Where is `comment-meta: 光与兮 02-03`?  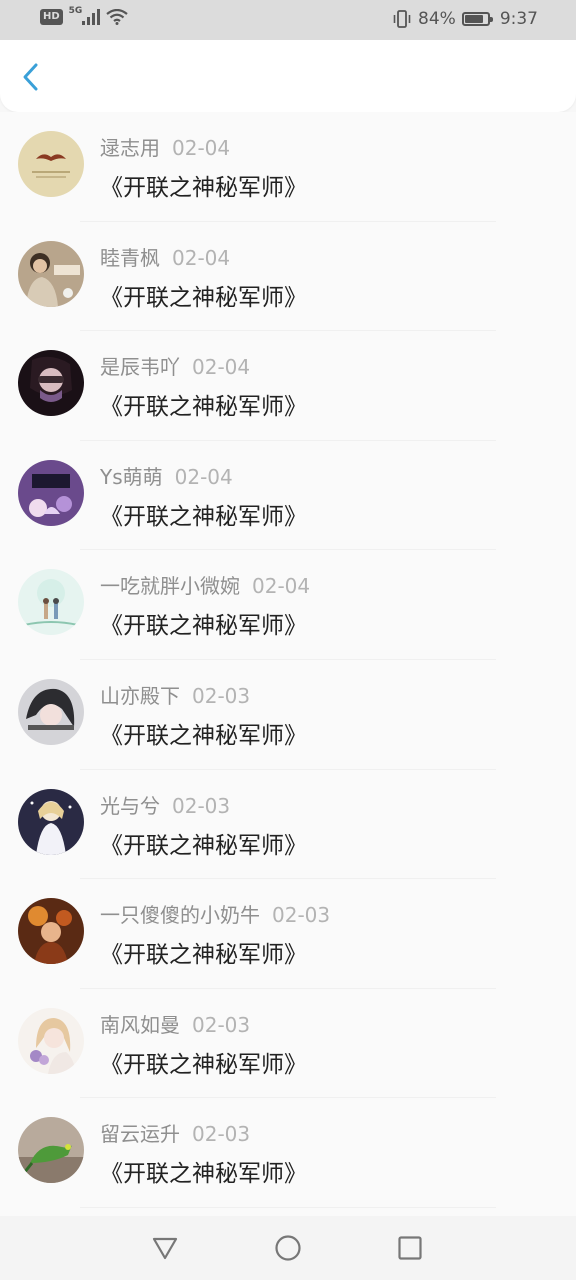
comment-meta: 光与兮 02-03 is located at coordinates (165, 804).